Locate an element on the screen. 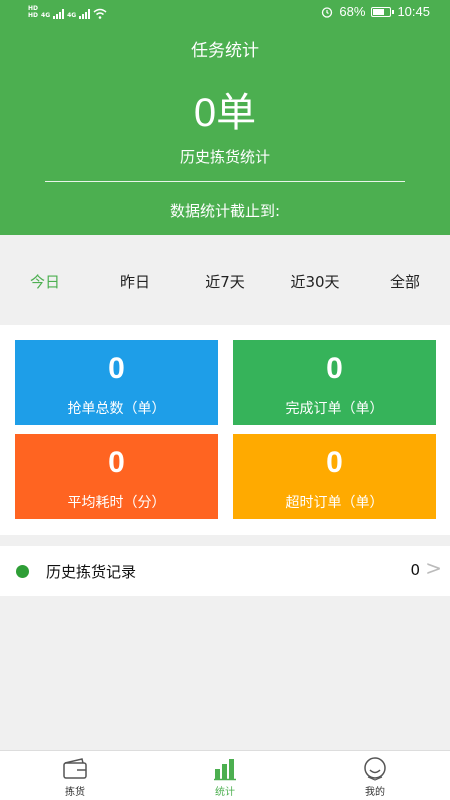 The width and height of the screenshot is (450, 800). nav-pick: 拣货 is located at coordinates (75, 777).